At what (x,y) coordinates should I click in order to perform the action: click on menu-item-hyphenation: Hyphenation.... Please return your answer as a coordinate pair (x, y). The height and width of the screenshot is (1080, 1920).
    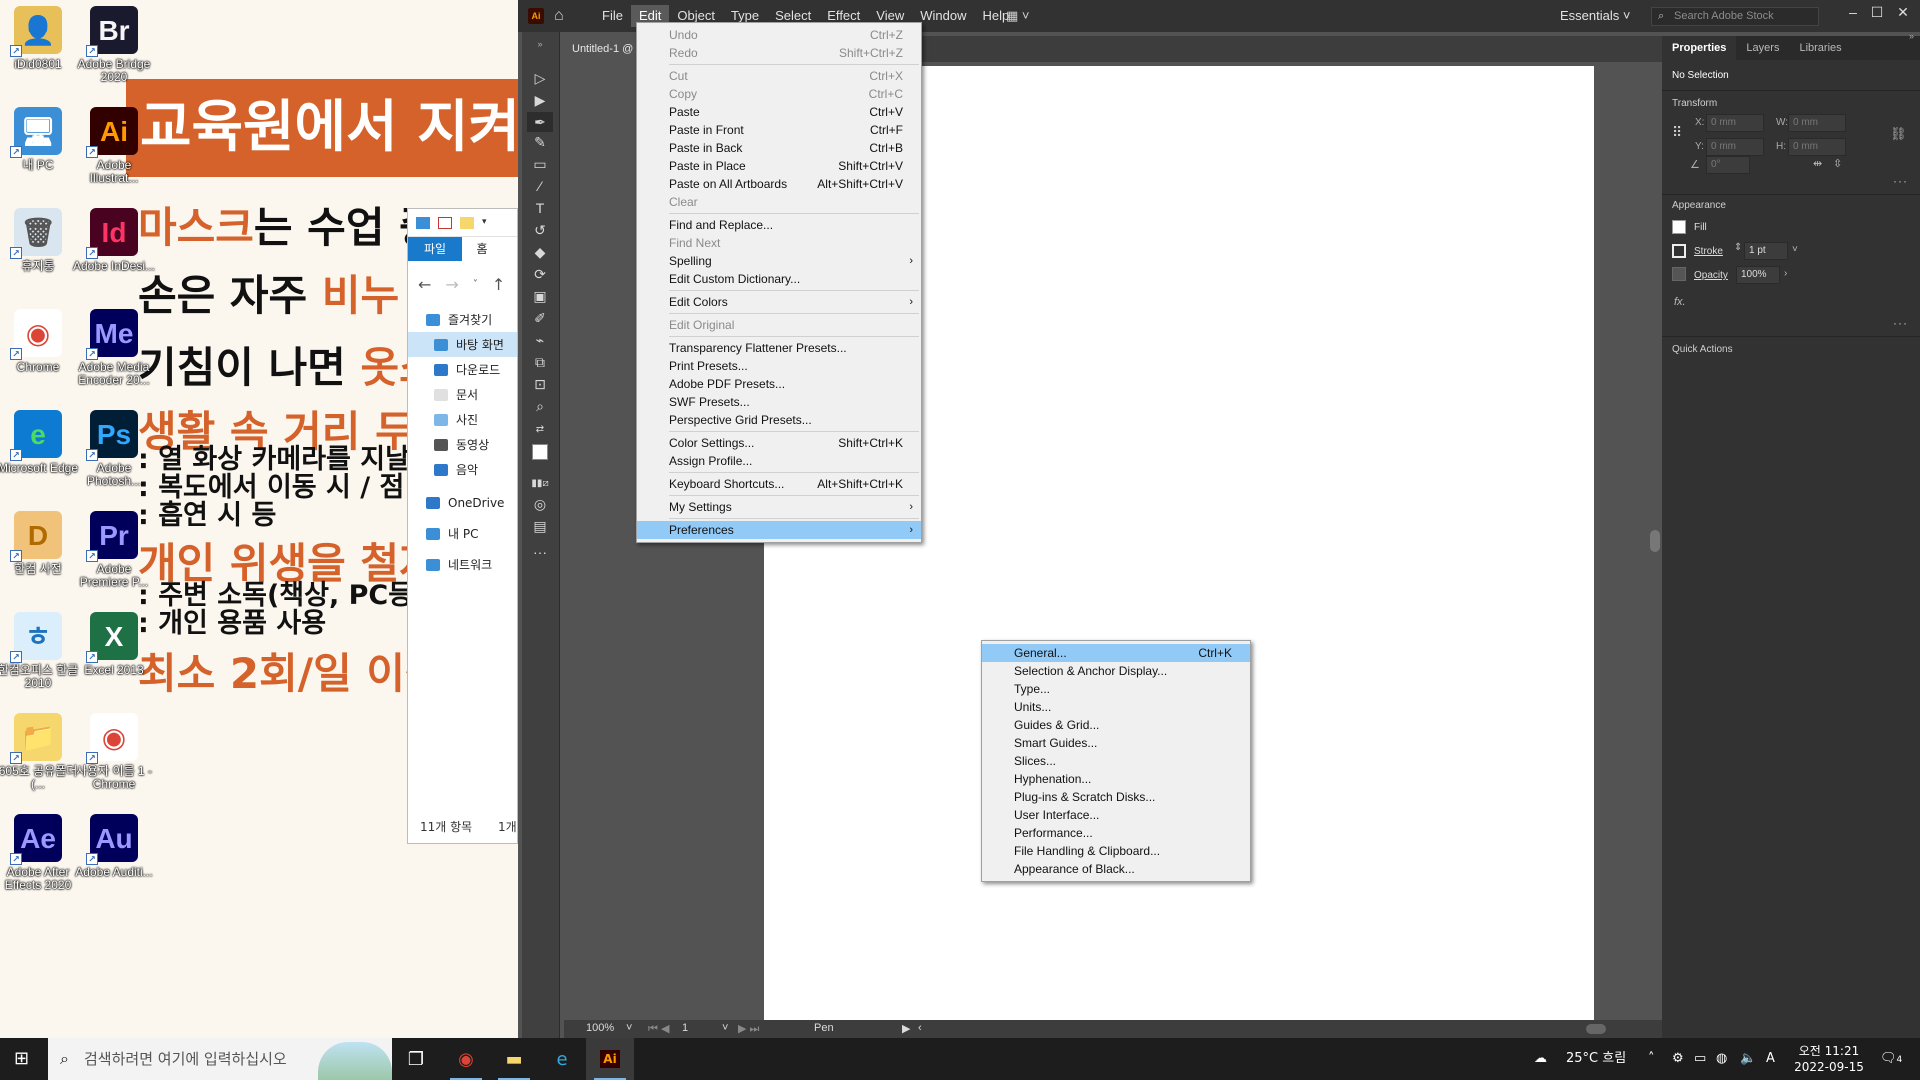
    Looking at the image, I should click on (1116, 779).